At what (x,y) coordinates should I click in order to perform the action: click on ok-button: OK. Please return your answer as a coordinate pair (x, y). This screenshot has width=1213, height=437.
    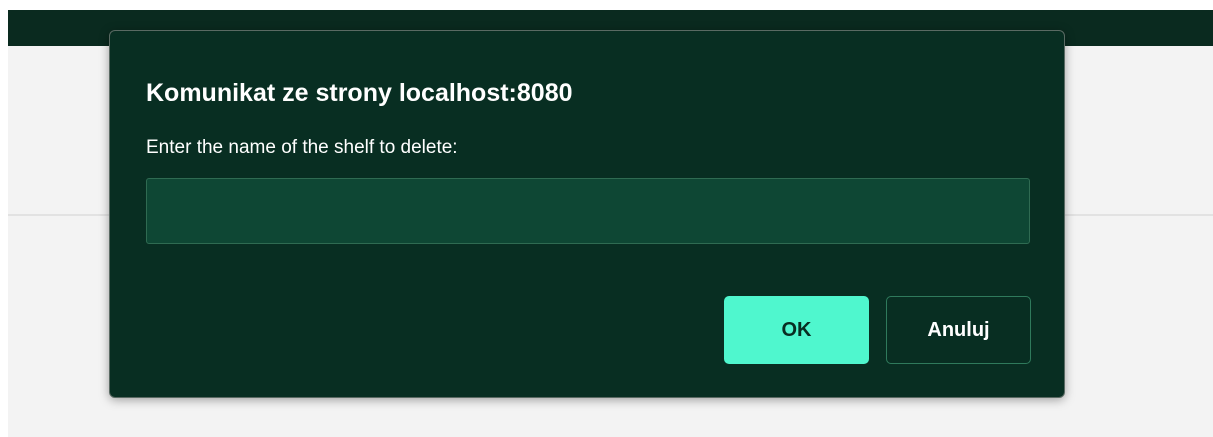
    Looking at the image, I should click on (796, 330).